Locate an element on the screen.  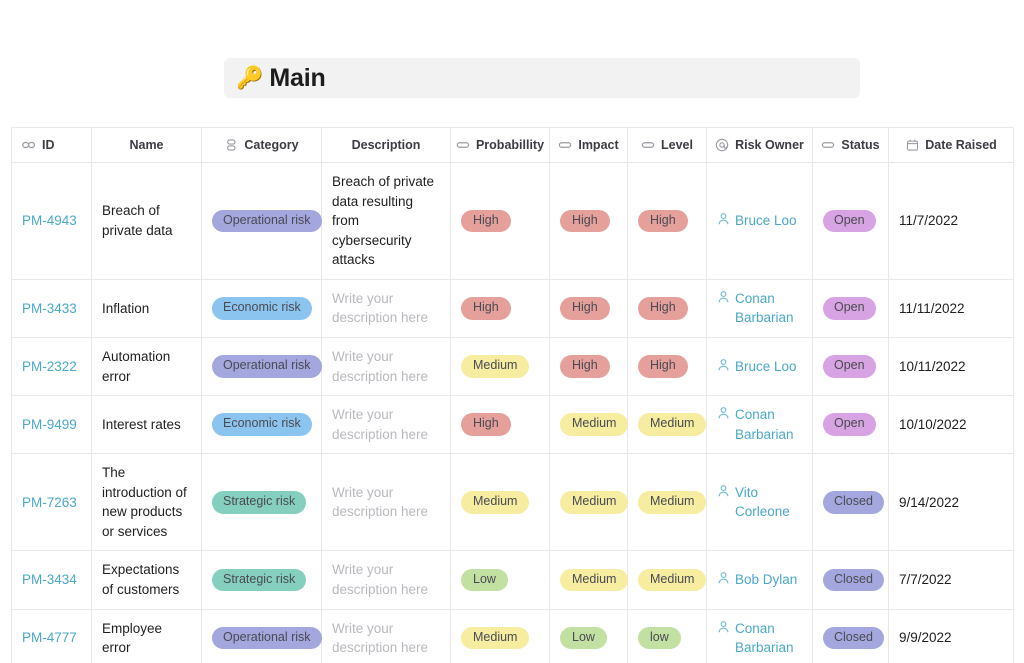
record-id-link: PM-9499 is located at coordinates (51, 425).